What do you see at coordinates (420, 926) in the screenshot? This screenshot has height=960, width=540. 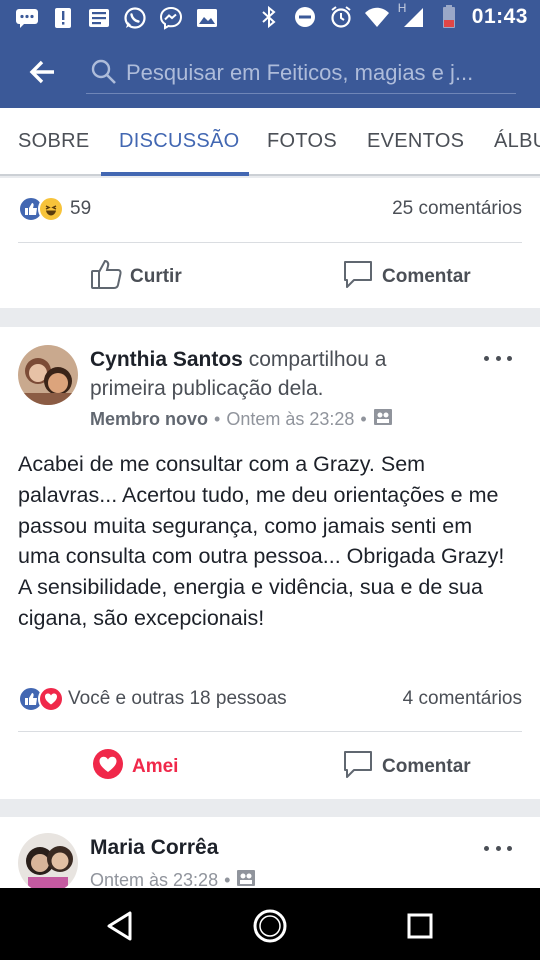 I see `recents-nav-icon` at bounding box center [420, 926].